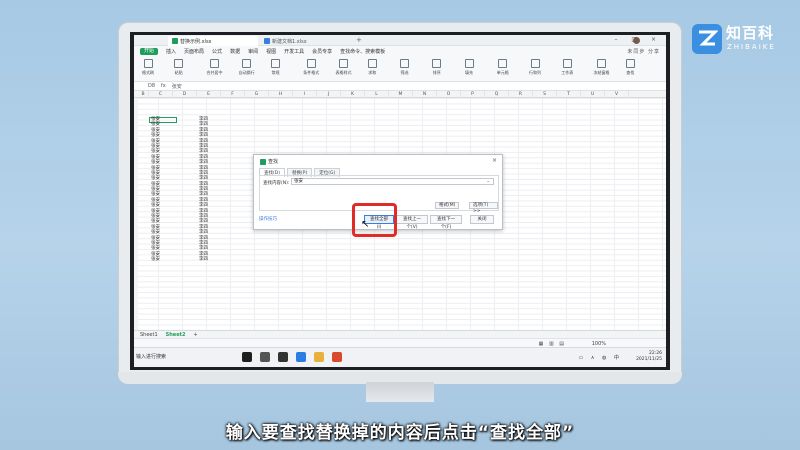 The image size is (800, 450). What do you see at coordinates (247, 357) in the screenshot?
I see `start-icon` at bounding box center [247, 357].